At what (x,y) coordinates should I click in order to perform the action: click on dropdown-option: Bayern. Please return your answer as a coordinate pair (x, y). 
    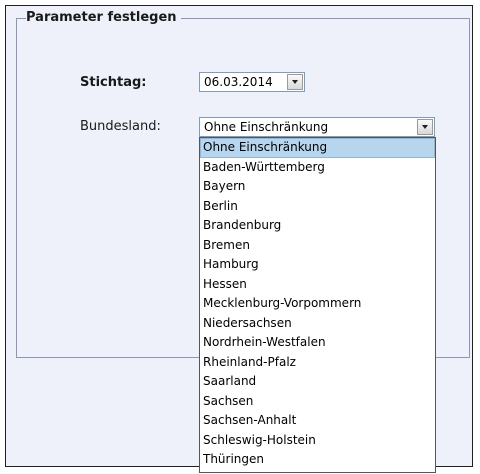
    Looking at the image, I should click on (317, 187).